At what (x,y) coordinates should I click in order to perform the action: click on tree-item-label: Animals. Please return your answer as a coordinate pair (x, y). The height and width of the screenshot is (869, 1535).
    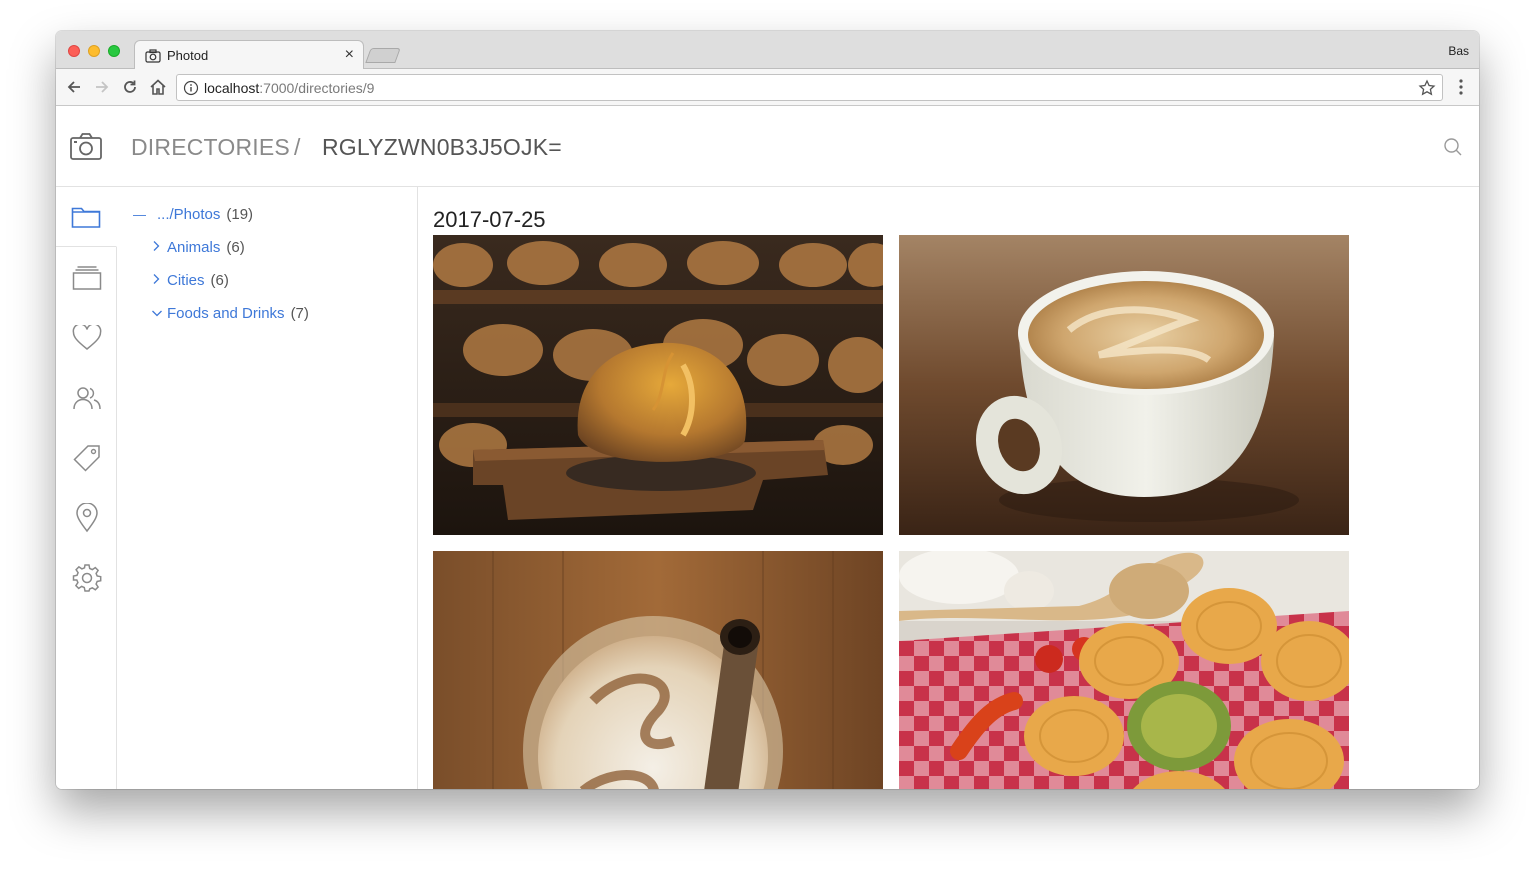
    Looking at the image, I should click on (193, 247).